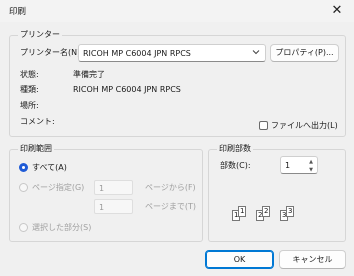  What do you see at coordinates (266, 211) in the screenshot?
I see `collate-page: 2` at bounding box center [266, 211].